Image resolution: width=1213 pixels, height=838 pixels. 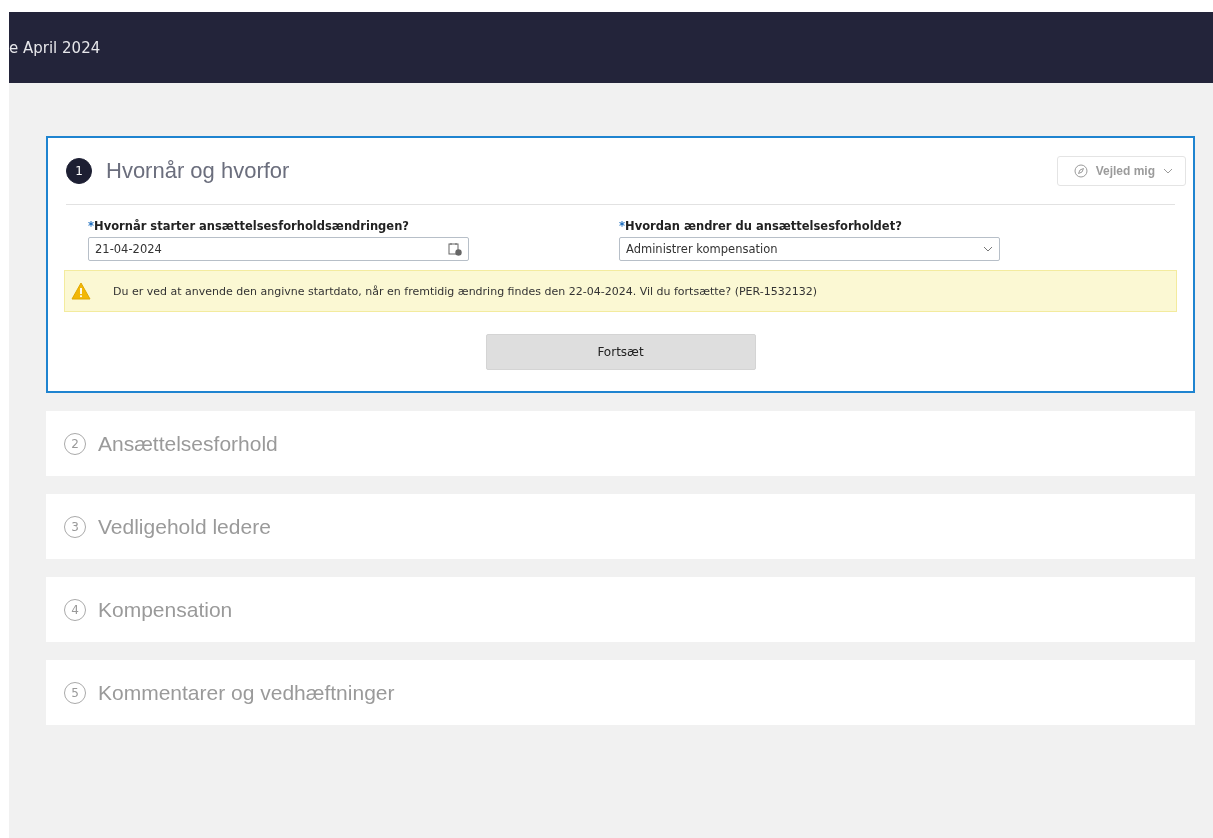 What do you see at coordinates (198, 171) in the screenshot?
I see `step-title: Hvornår og hvorfor` at bounding box center [198, 171].